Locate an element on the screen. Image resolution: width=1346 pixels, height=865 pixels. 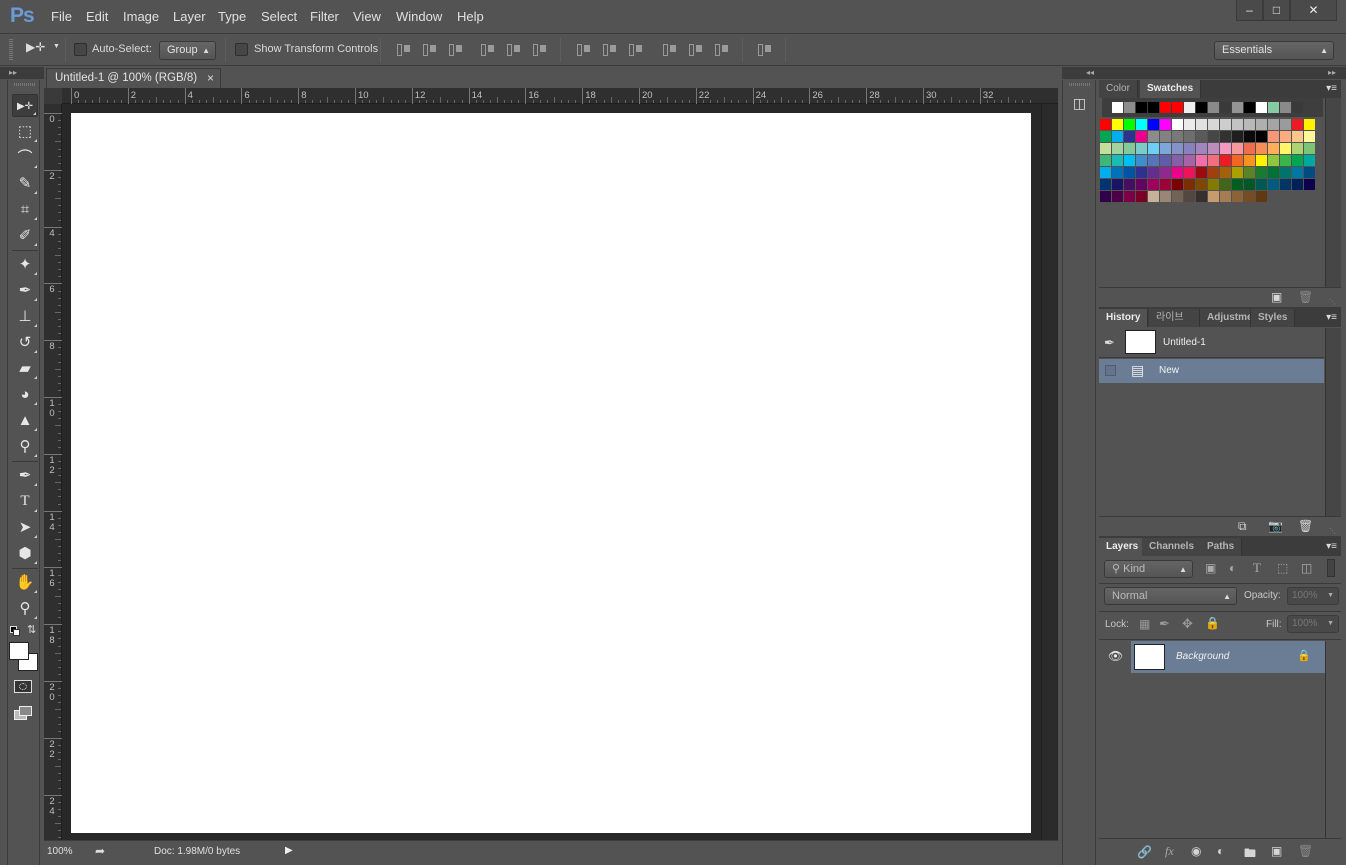
new-layer-icon: ▣ is located at coordinates (1276, 851).